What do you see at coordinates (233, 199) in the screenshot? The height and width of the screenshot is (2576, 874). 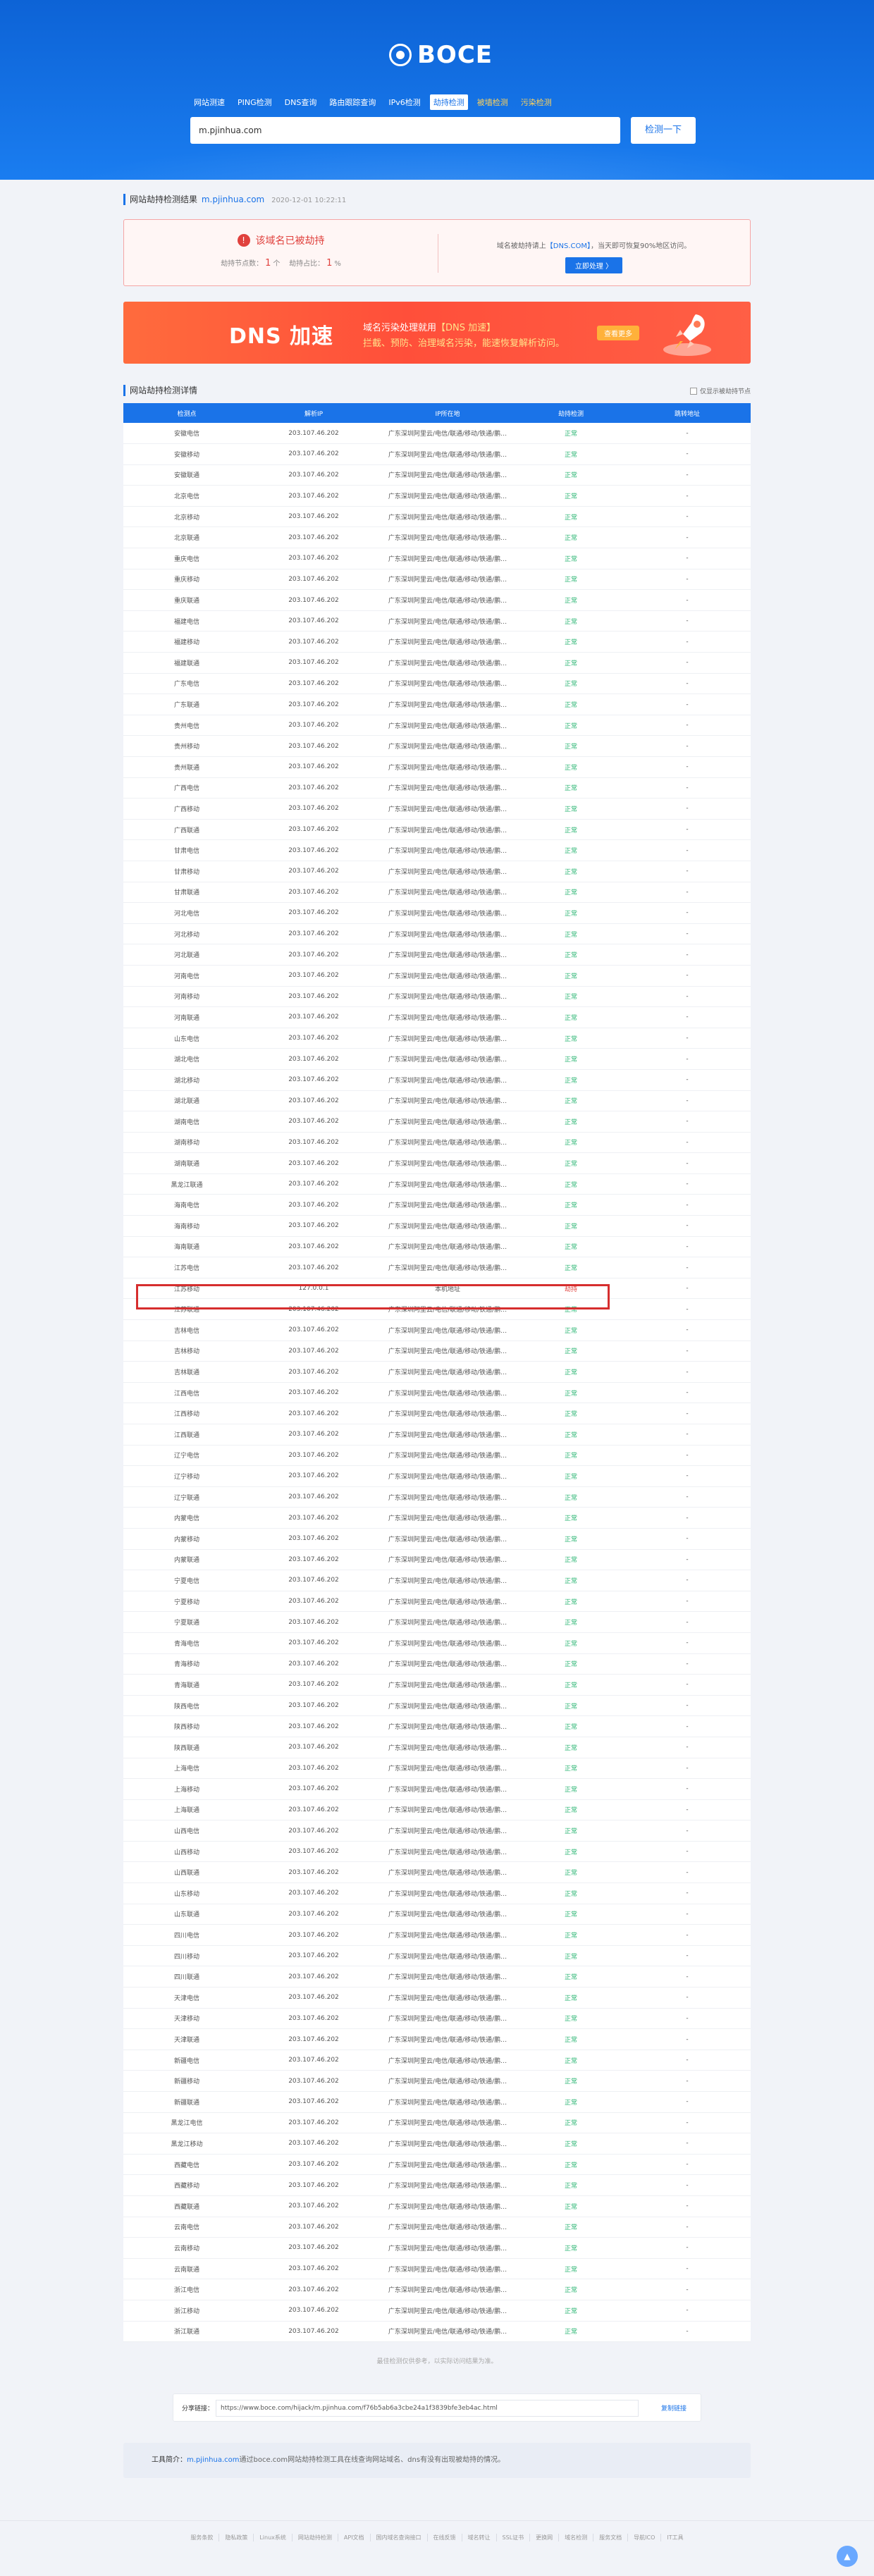 I see `result-domain: m.pjinhua.com` at bounding box center [233, 199].